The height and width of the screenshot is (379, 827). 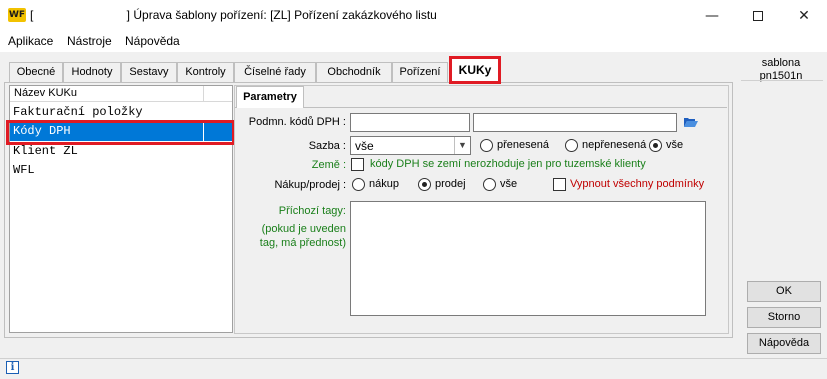 I want to click on list-header-divider, so click(x=203, y=94).